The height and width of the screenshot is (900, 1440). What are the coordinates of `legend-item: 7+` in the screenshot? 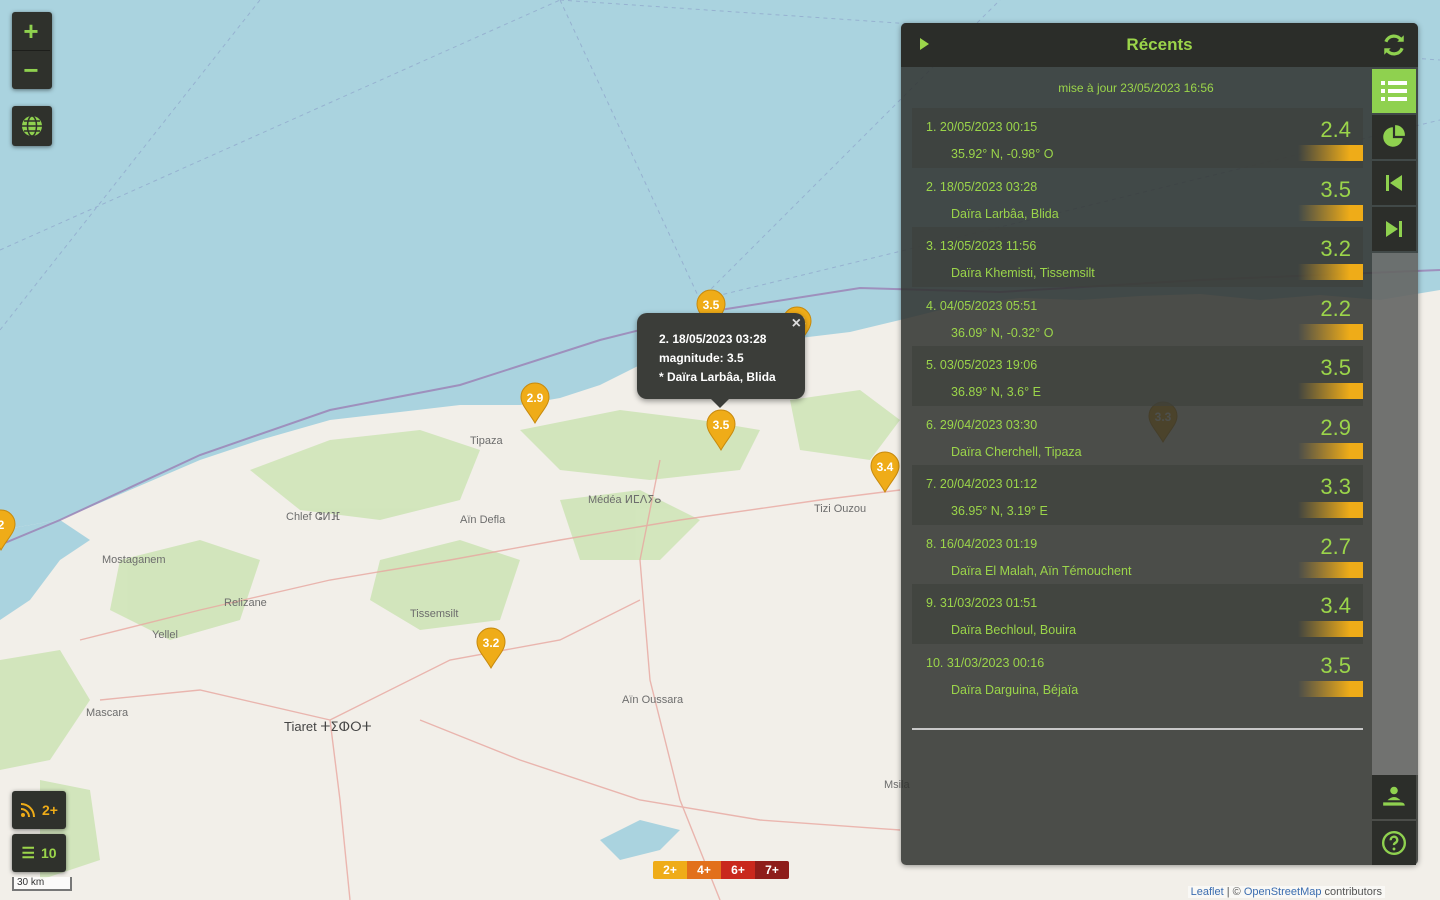 It's located at (772, 870).